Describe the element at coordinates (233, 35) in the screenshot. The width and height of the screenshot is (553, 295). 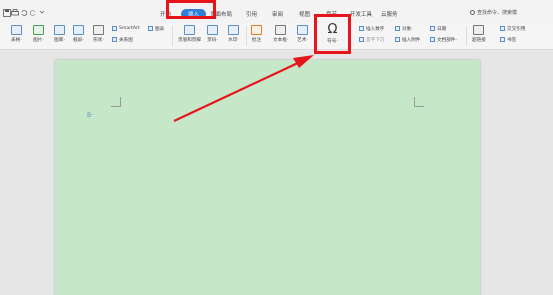
I see `watermark-button: 水印·` at that location.